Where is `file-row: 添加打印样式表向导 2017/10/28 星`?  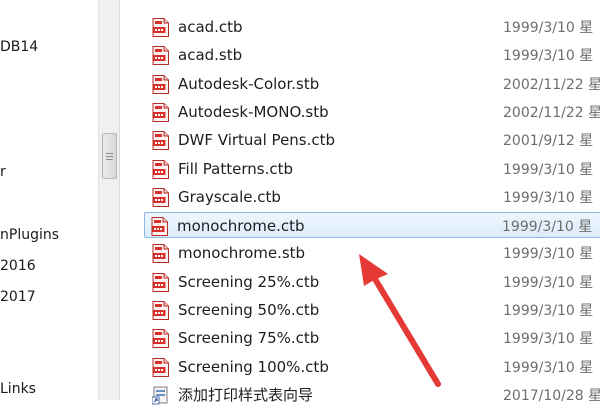 file-row: 添加打印样式表向导 2017/10/28 星 is located at coordinates (373, 395).